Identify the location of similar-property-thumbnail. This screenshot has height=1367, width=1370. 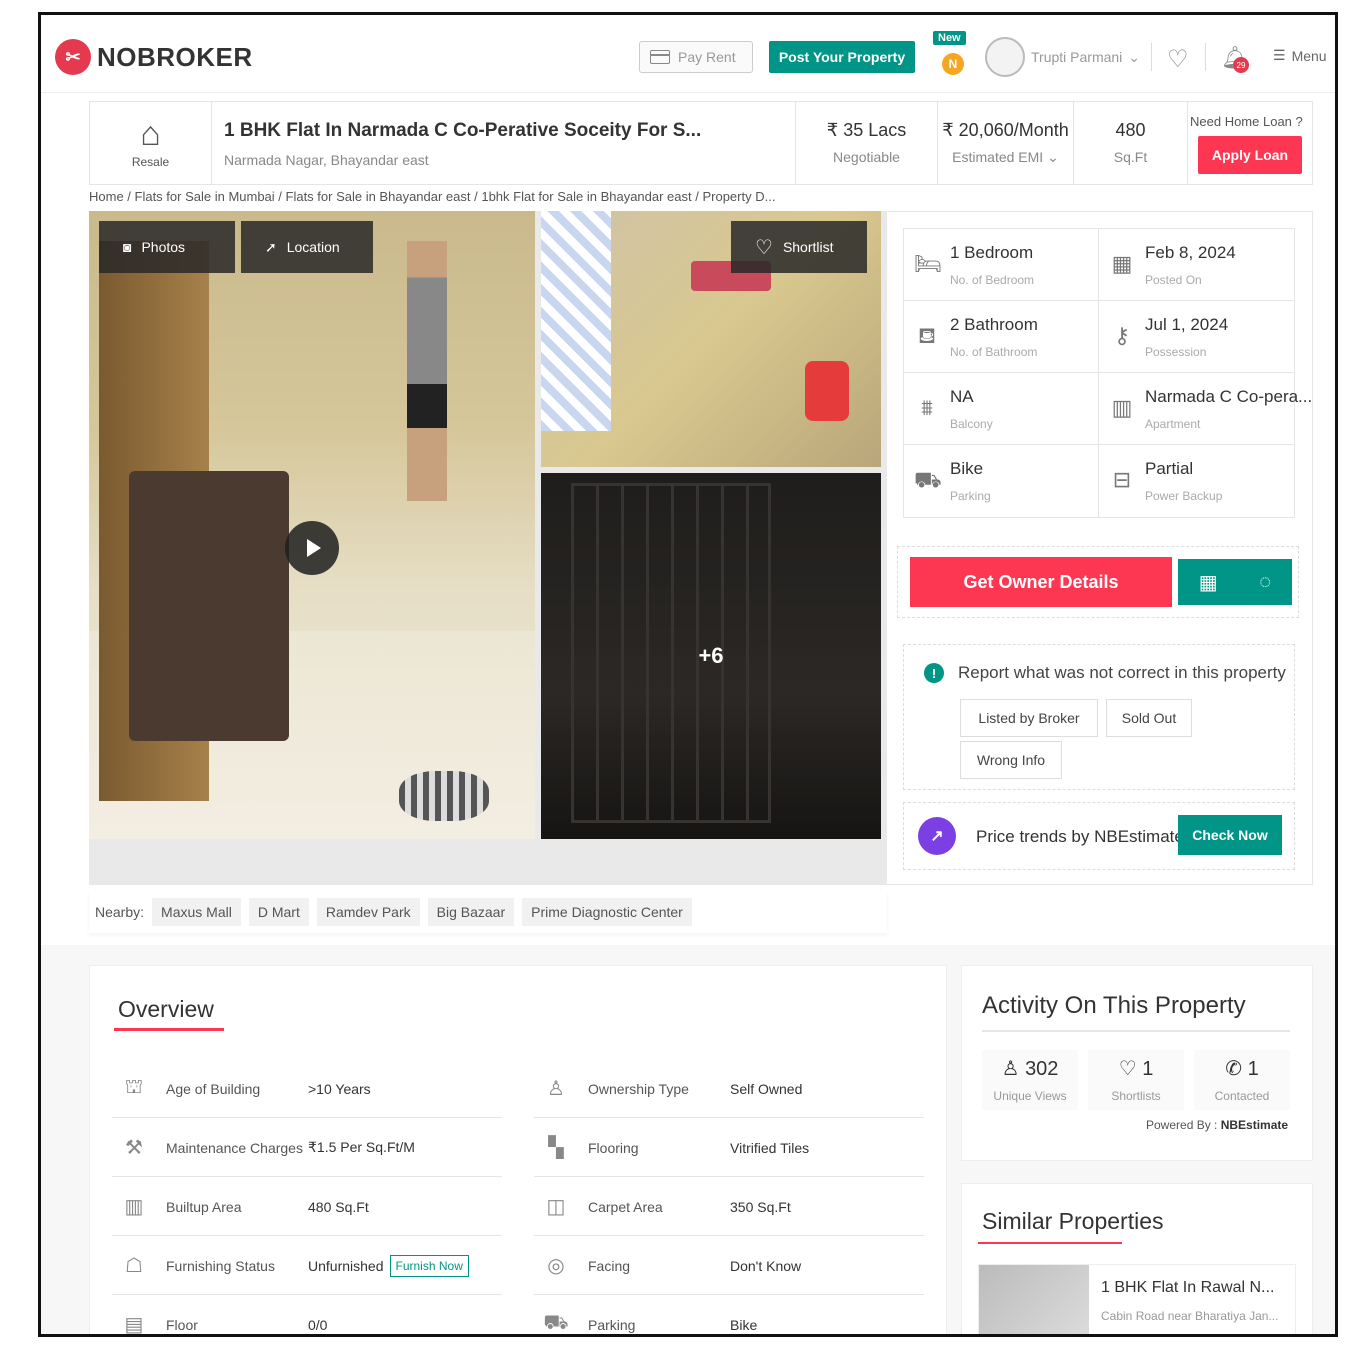
(1034, 1299).